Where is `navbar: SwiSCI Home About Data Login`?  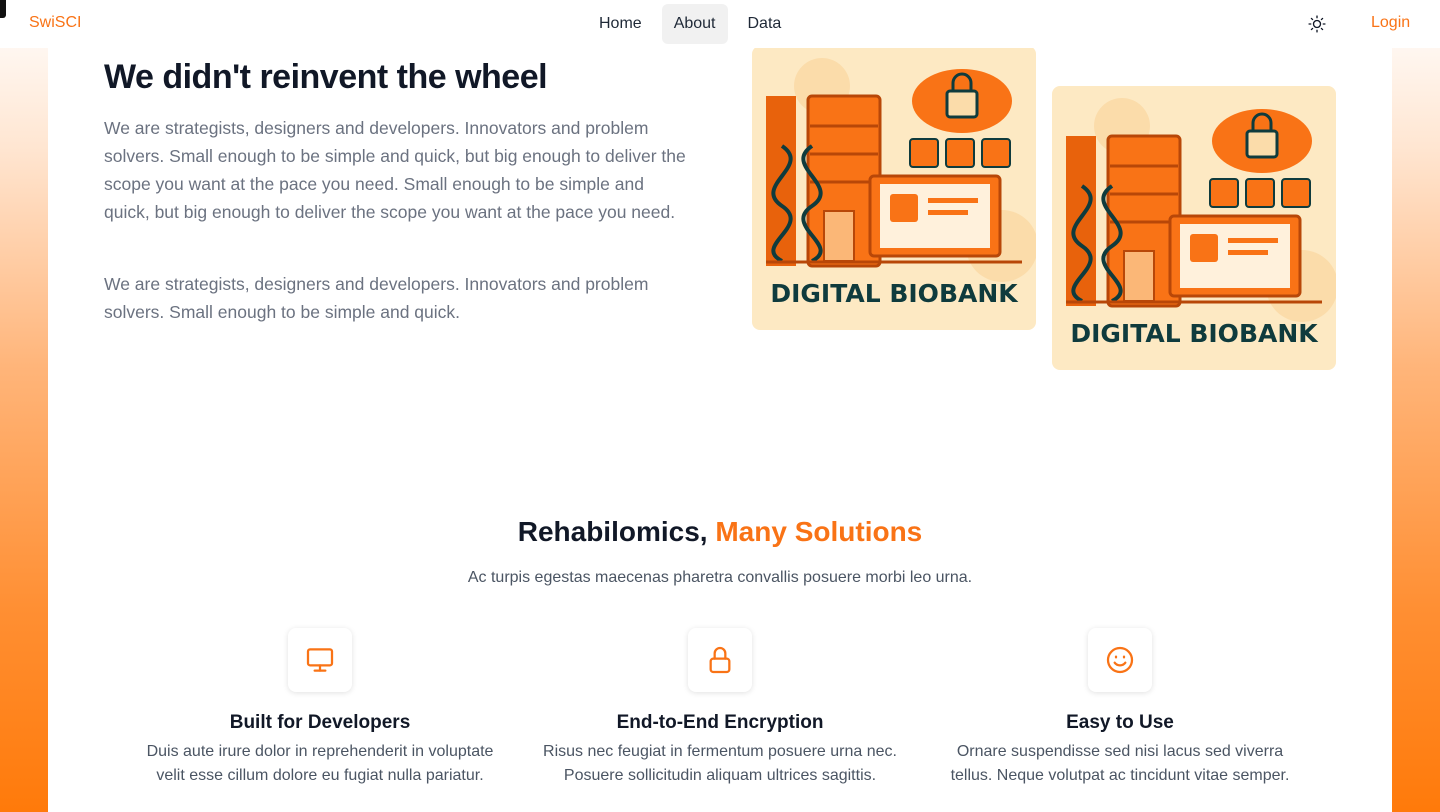 navbar: SwiSCI Home About Data Login is located at coordinates (720, 24).